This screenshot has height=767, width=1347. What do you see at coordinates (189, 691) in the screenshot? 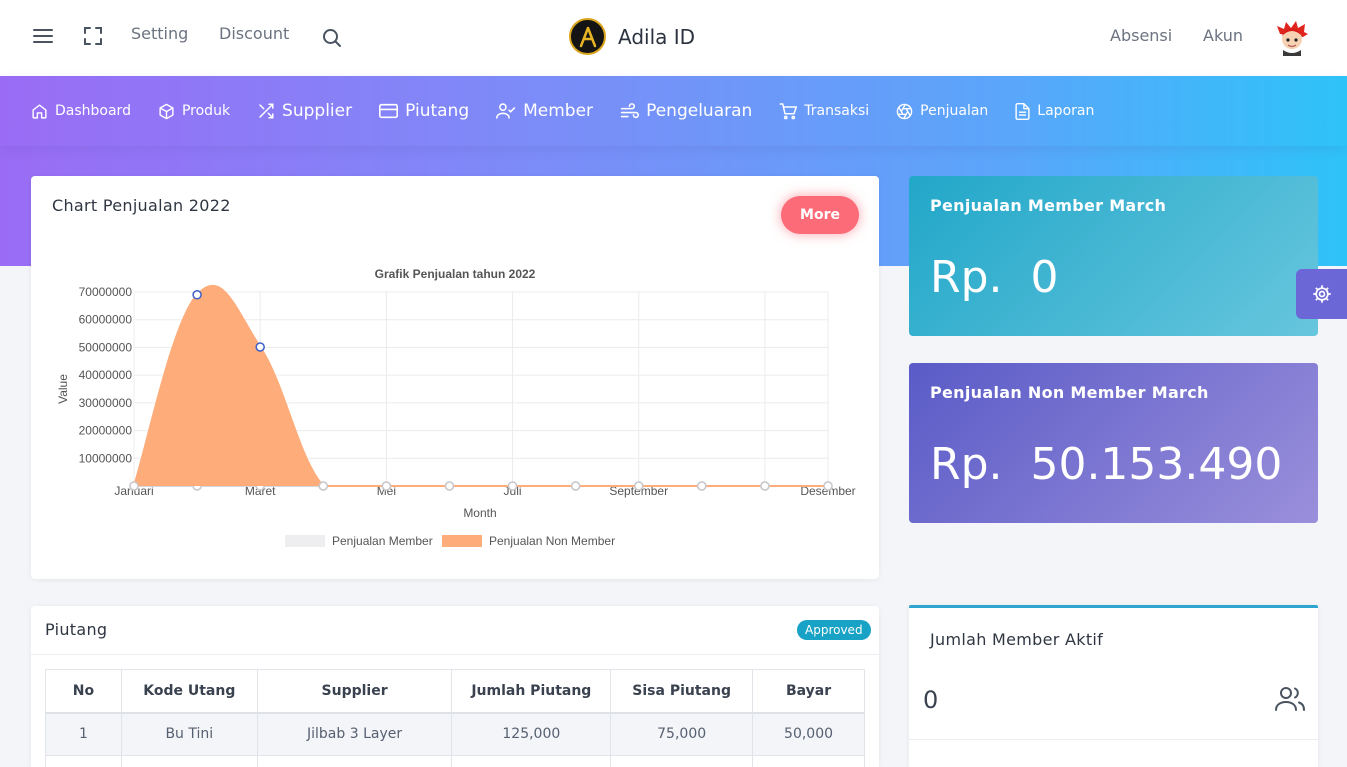
I see `column-header: Kode Utang` at bounding box center [189, 691].